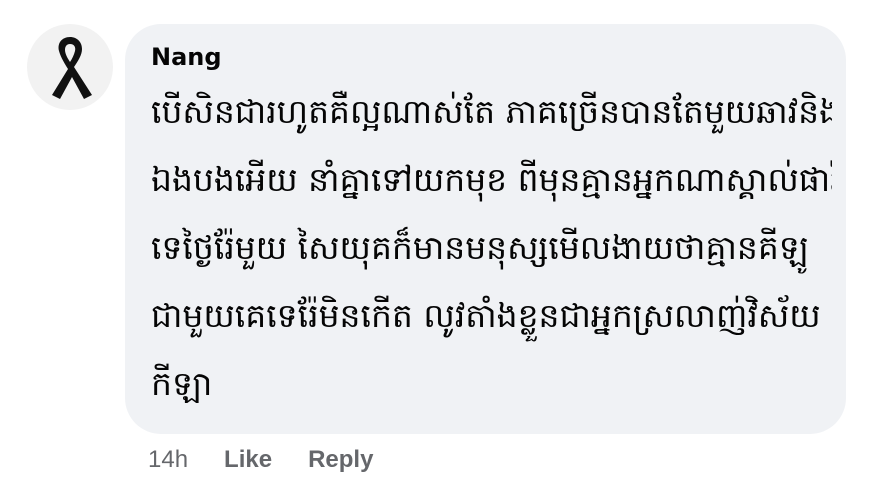 Image resolution: width=880 pixels, height=495 pixels. Describe the element at coordinates (168, 460) in the screenshot. I see `comment-timestamp: 14h` at that location.